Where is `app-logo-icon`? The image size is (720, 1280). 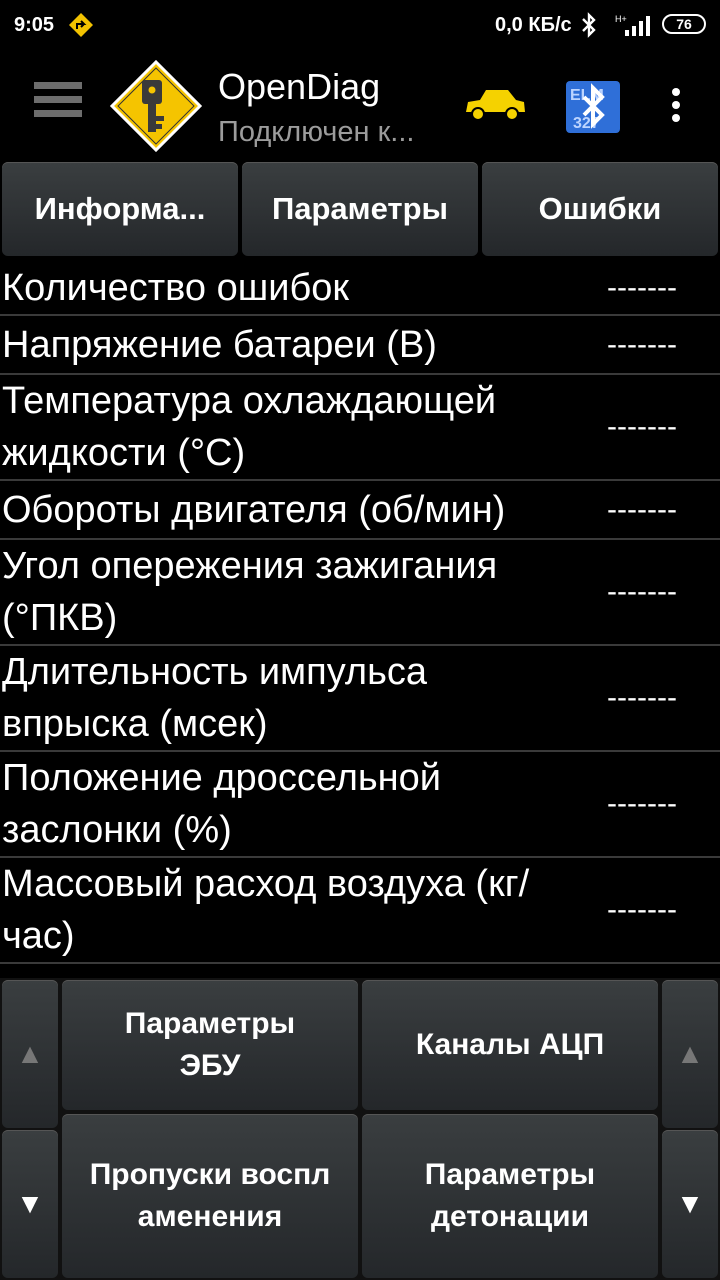
app-logo-icon is located at coordinates (156, 108).